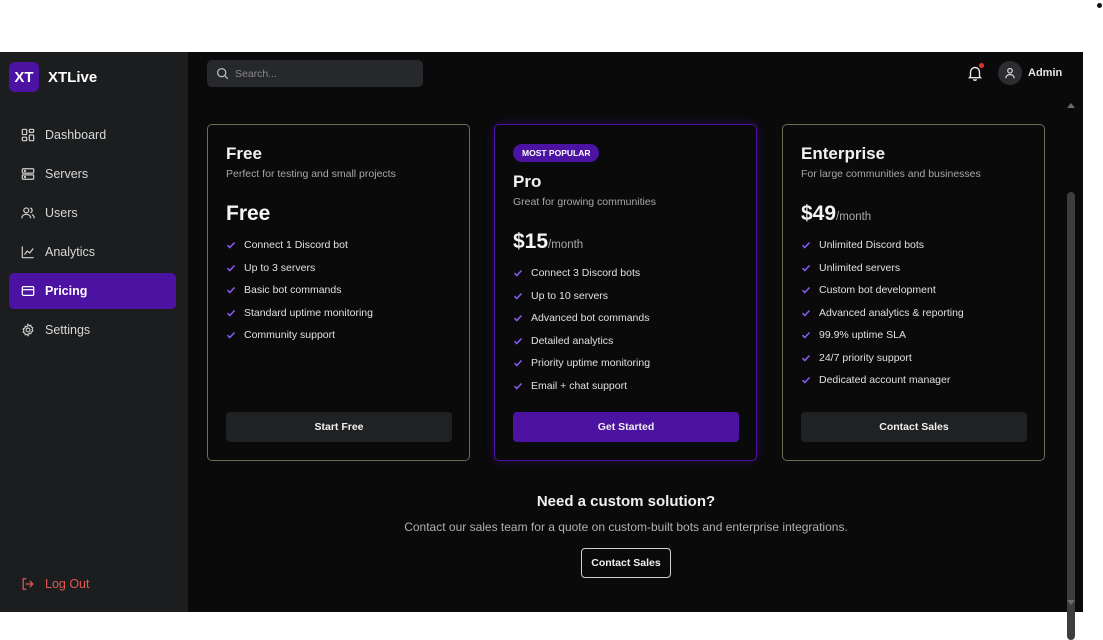 Image resolution: width=1103 pixels, height=640 pixels. Describe the element at coordinates (320, 73) in the screenshot. I see `search-input` at that location.